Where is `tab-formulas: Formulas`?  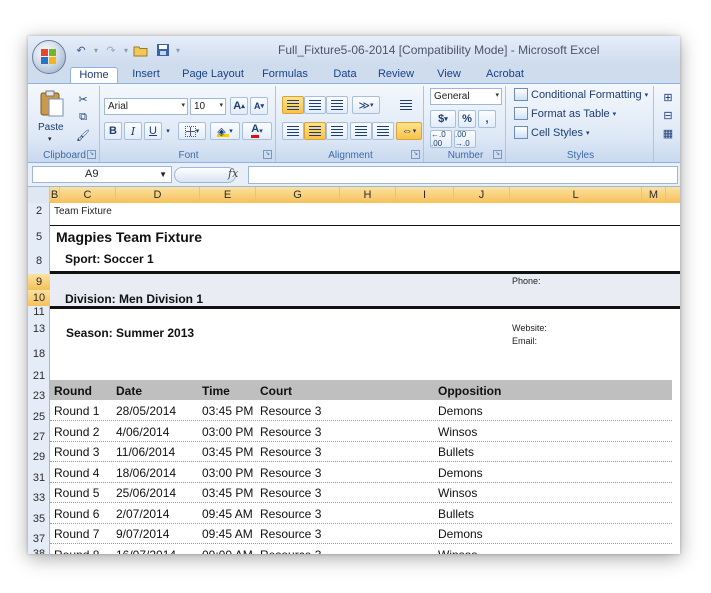 tab-formulas: Formulas is located at coordinates (285, 75).